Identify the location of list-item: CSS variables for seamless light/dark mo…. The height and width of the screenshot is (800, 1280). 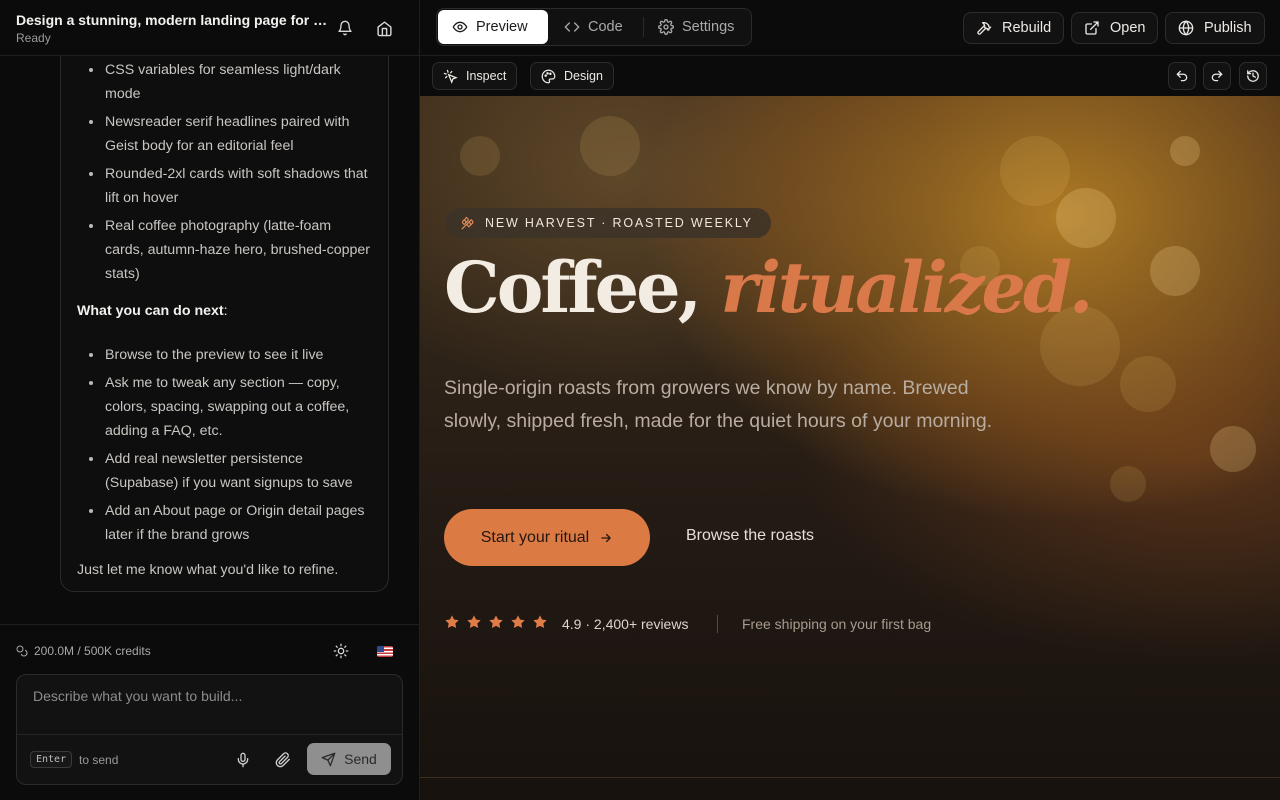
(225, 82).